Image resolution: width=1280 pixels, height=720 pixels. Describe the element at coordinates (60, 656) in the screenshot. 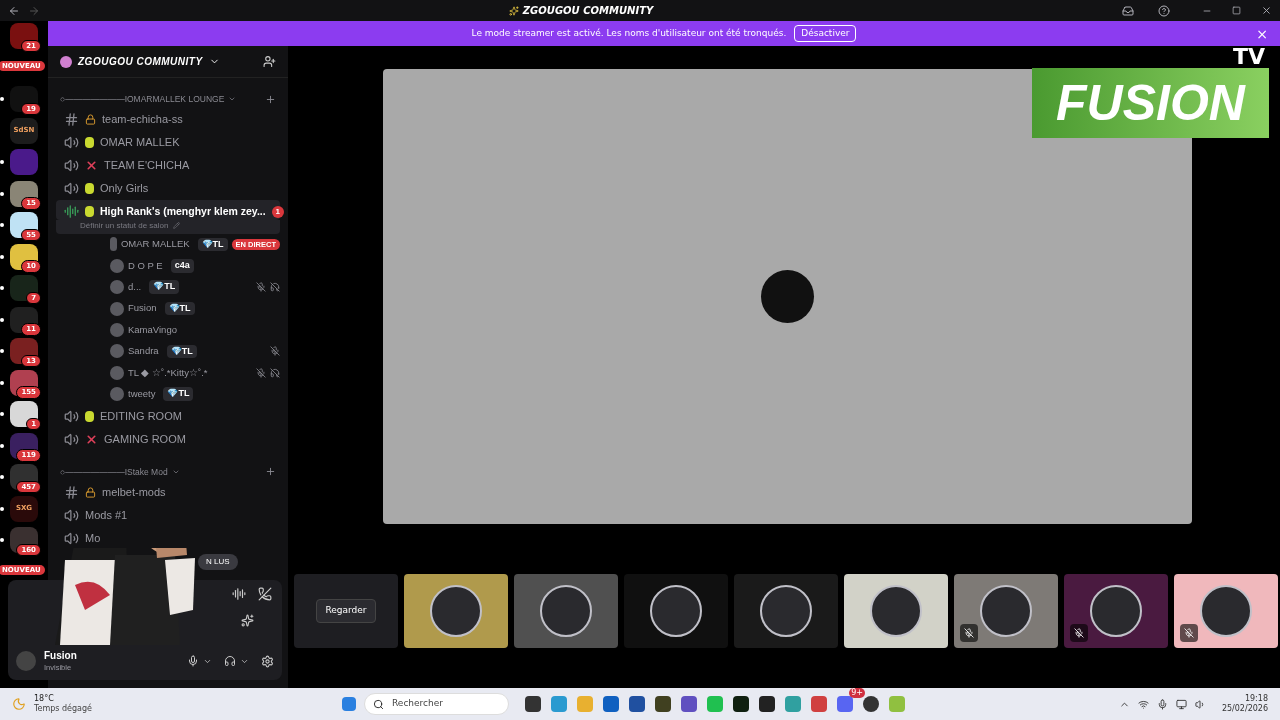

I see `user-name: Fusion` at that location.